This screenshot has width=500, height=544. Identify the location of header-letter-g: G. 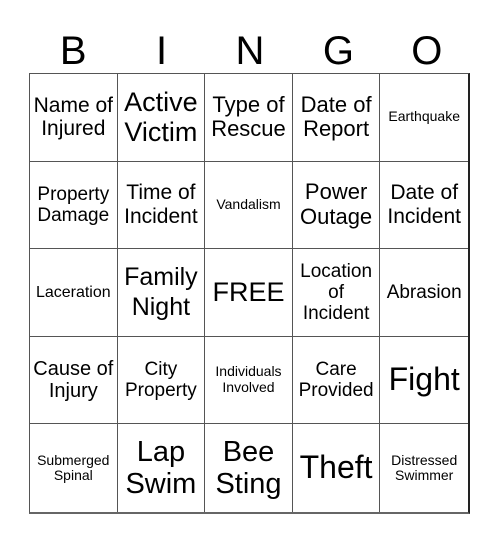
(338, 51).